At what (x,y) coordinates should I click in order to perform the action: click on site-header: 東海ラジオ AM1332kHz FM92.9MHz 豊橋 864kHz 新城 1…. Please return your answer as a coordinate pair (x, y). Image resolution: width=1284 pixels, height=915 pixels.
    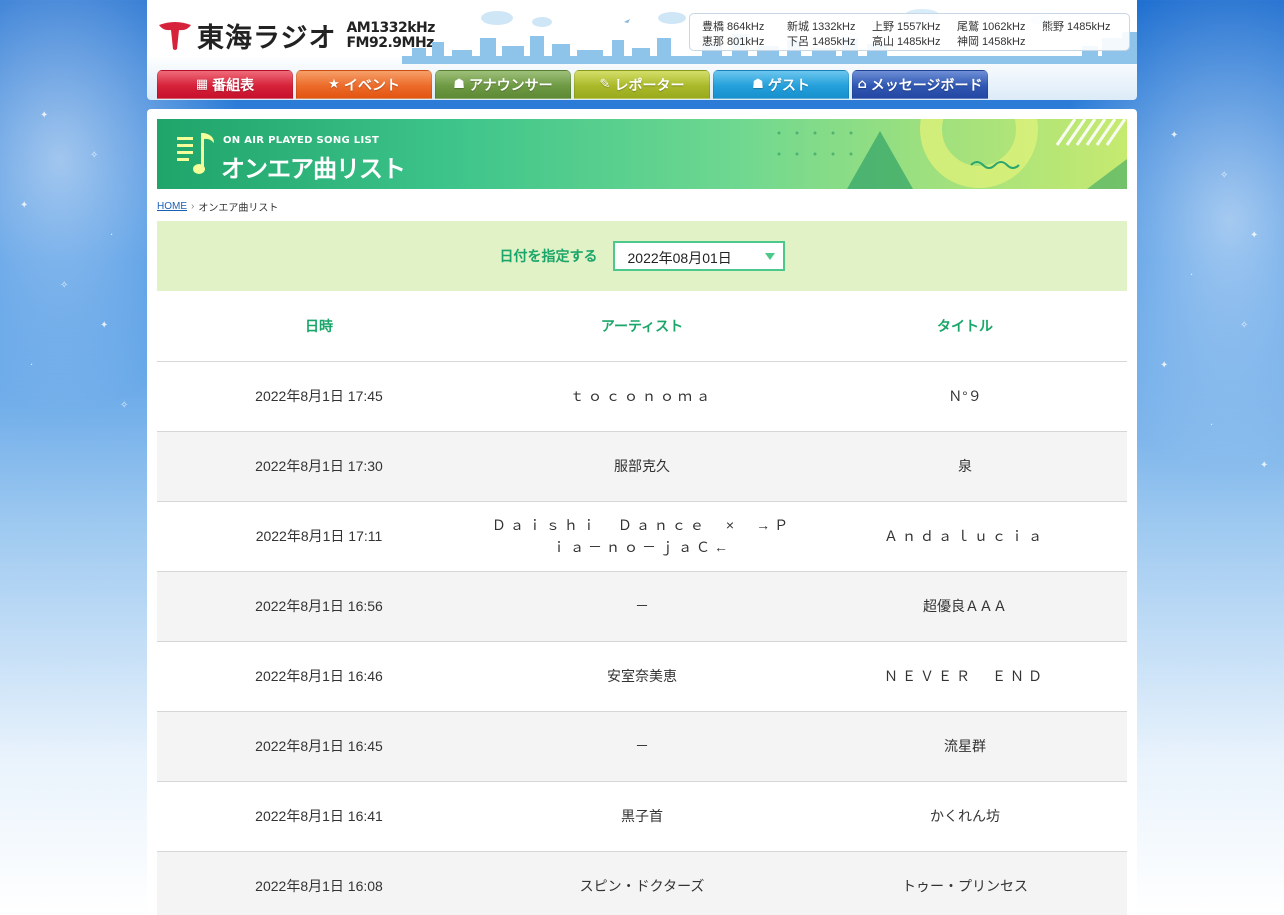
    Looking at the image, I should click on (642, 50).